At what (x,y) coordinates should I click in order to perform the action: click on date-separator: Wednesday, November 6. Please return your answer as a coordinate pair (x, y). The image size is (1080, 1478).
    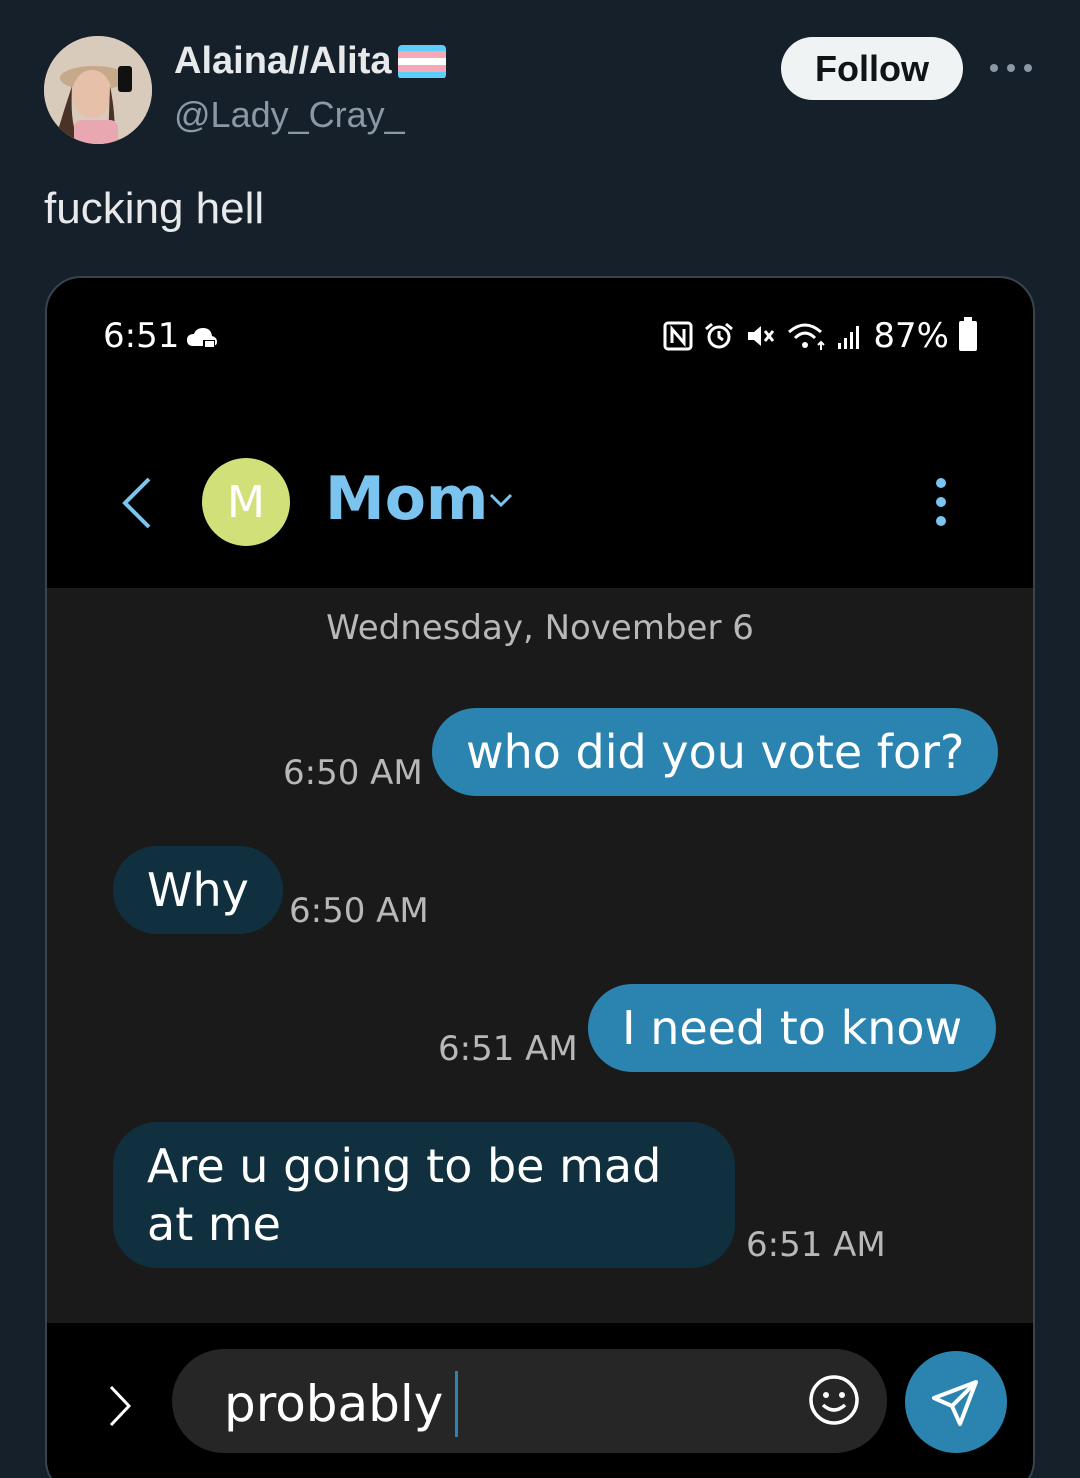
    Looking at the image, I should click on (540, 628).